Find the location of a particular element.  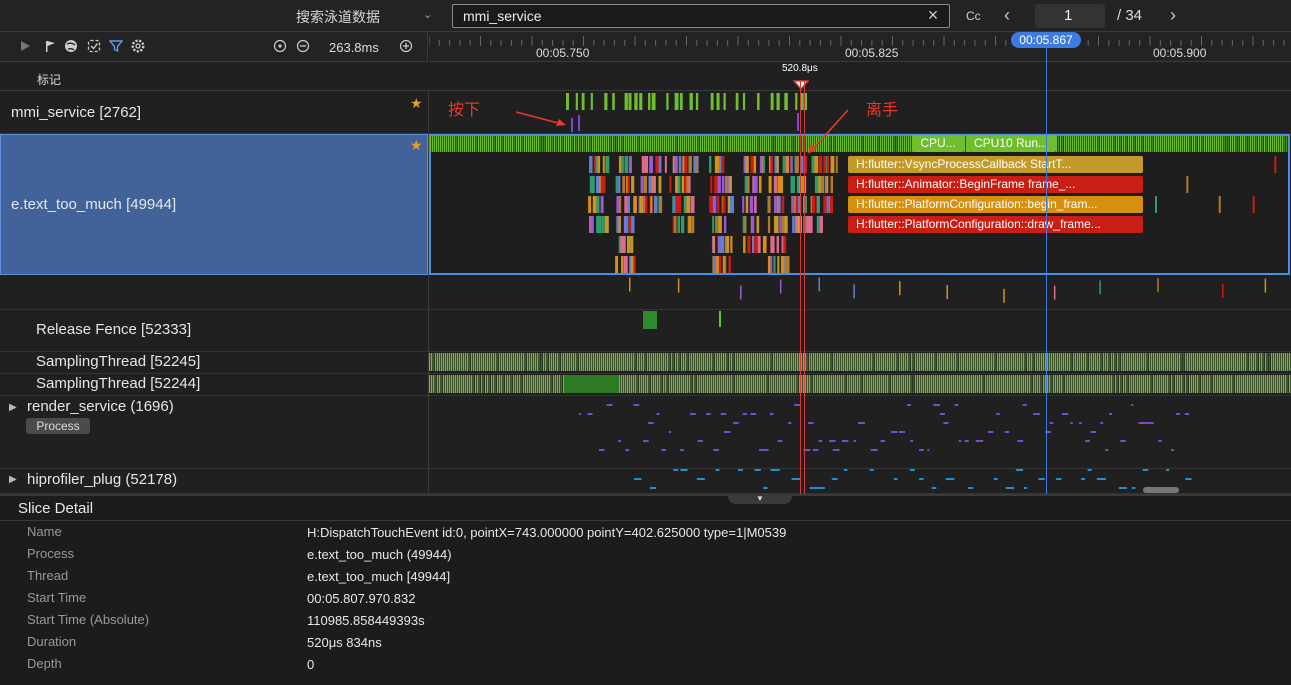

detail-key: Start Time is located at coordinates (57, 597).